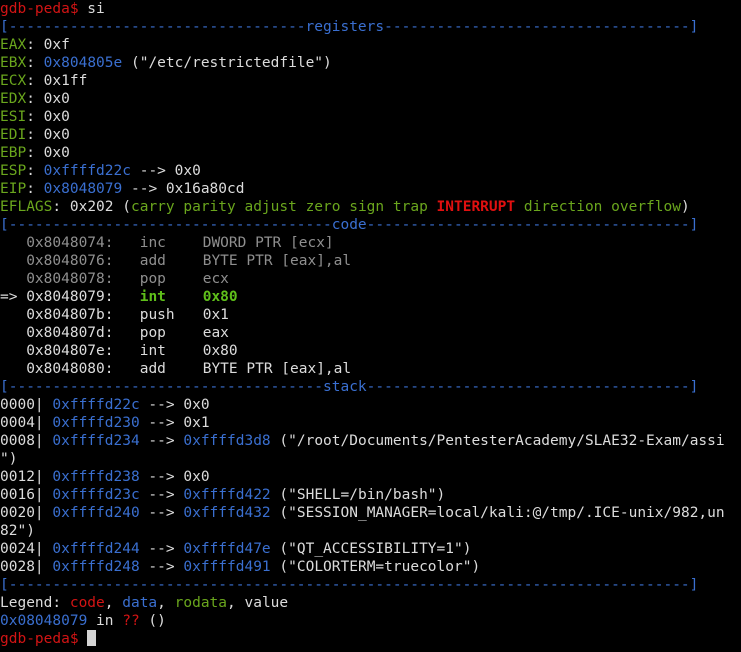  Describe the element at coordinates (61, 207) in the screenshot. I see `eflags-sep: :` at that location.